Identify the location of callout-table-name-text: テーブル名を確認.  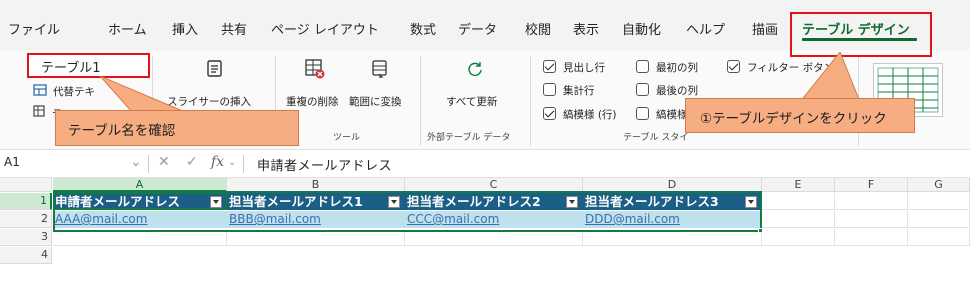
(122, 131).